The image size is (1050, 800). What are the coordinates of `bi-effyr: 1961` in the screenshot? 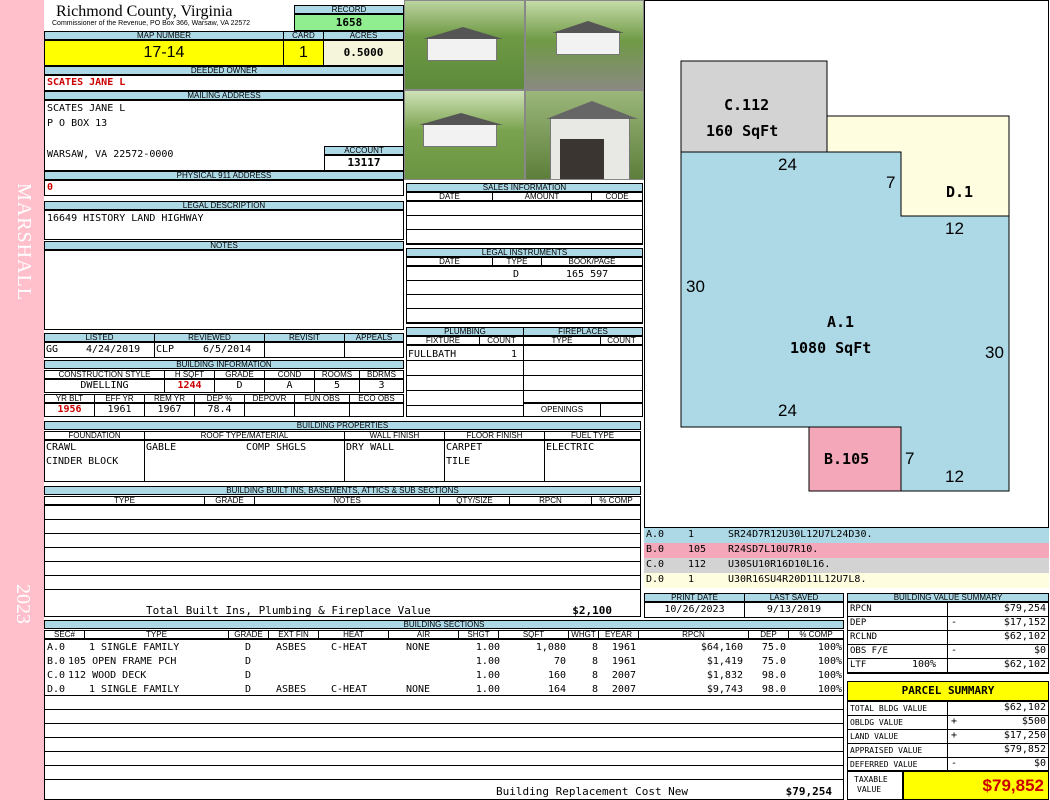 It's located at (119, 410).